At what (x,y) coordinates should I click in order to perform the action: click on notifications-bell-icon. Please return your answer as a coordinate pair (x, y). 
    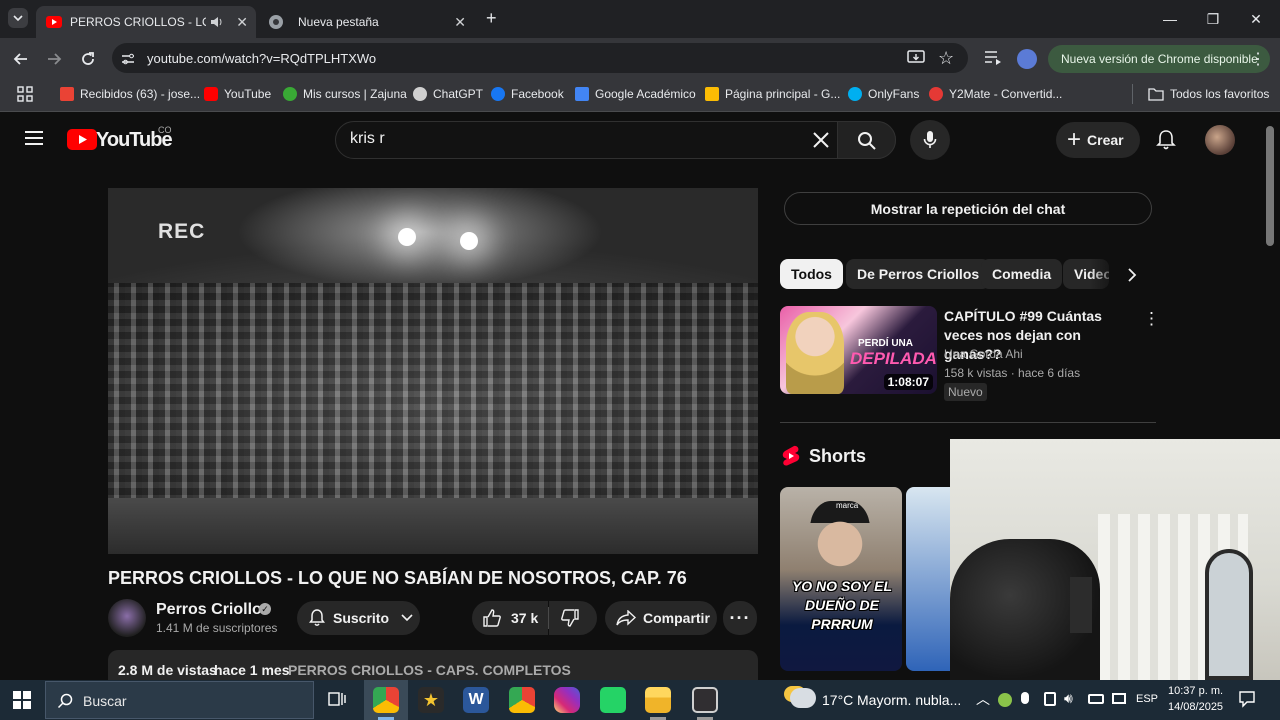
    Looking at the image, I should click on (1166, 140).